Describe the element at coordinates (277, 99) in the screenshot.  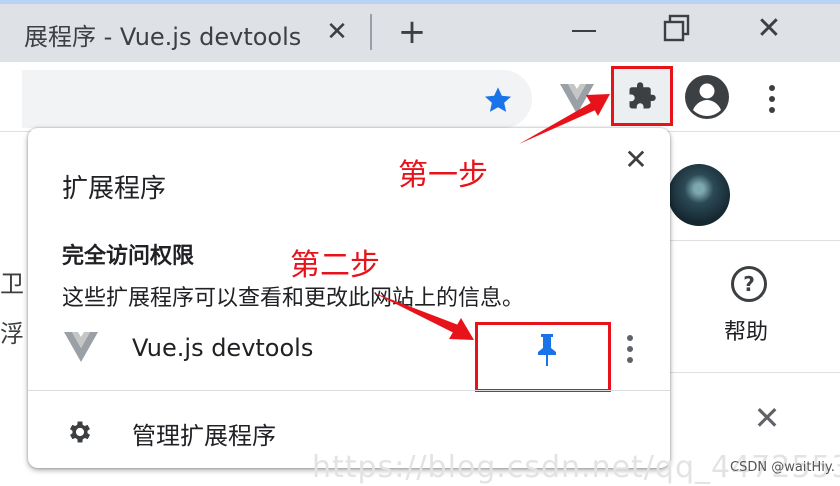
I see `address-bar` at that location.